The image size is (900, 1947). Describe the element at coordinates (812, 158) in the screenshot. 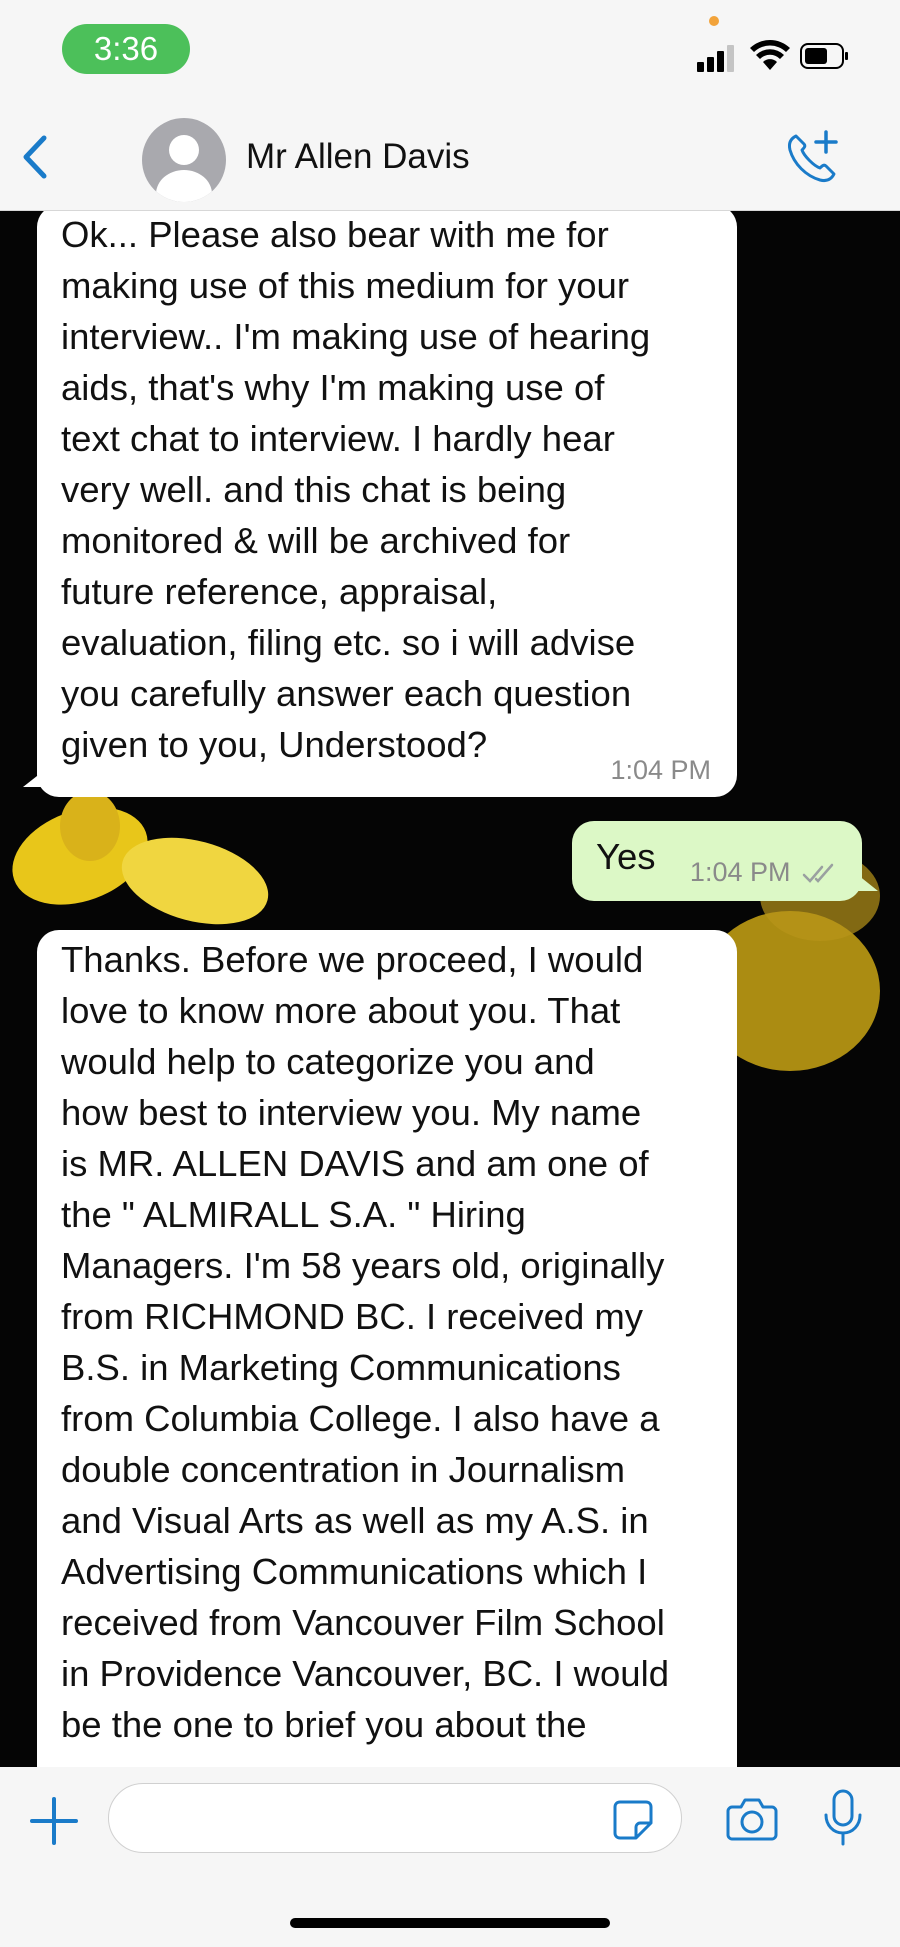

I see `call-add-icon` at that location.